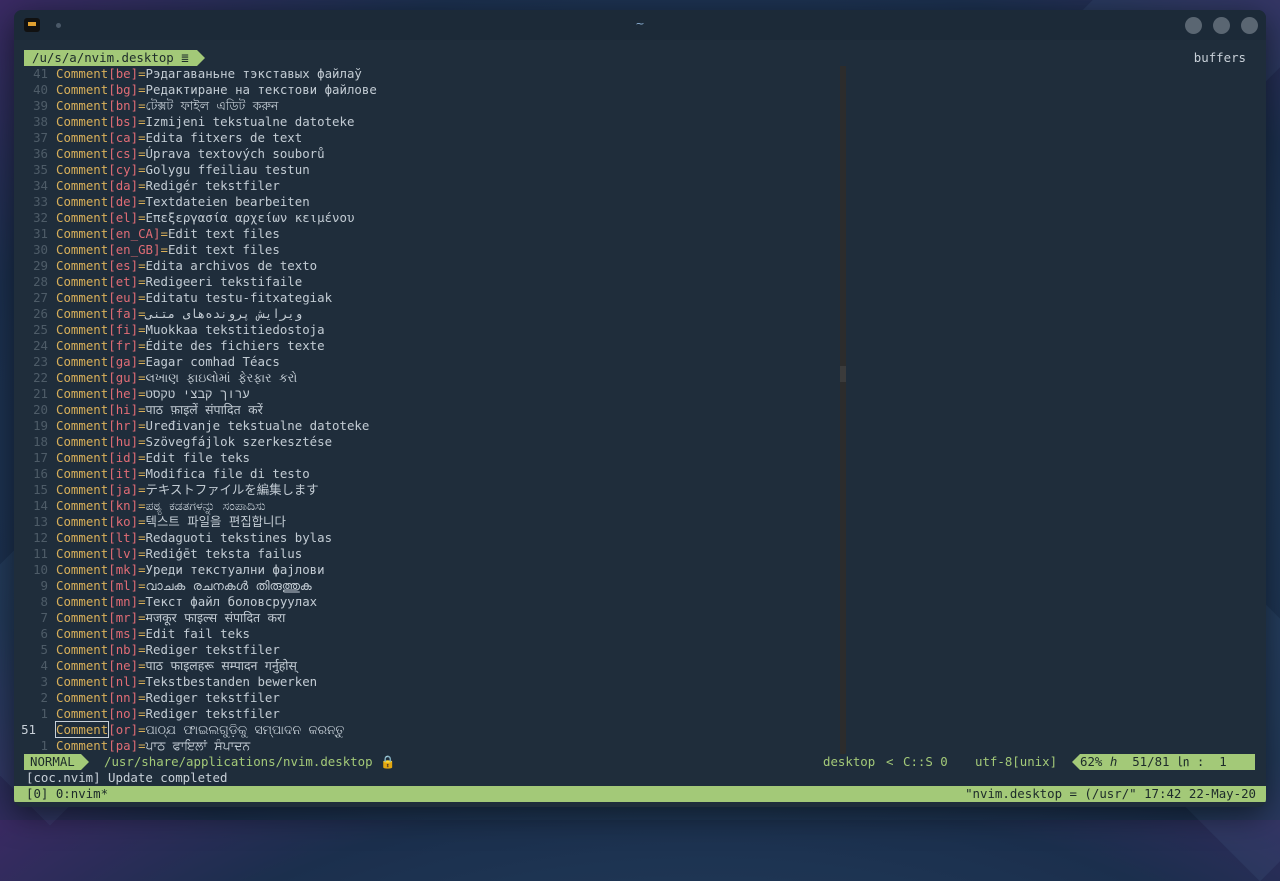 This screenshot has height=881, width=1280. I want to click on code-line: 13 Comment[ko]=텍스트 파일을 편집합니다, so click(429, 522).